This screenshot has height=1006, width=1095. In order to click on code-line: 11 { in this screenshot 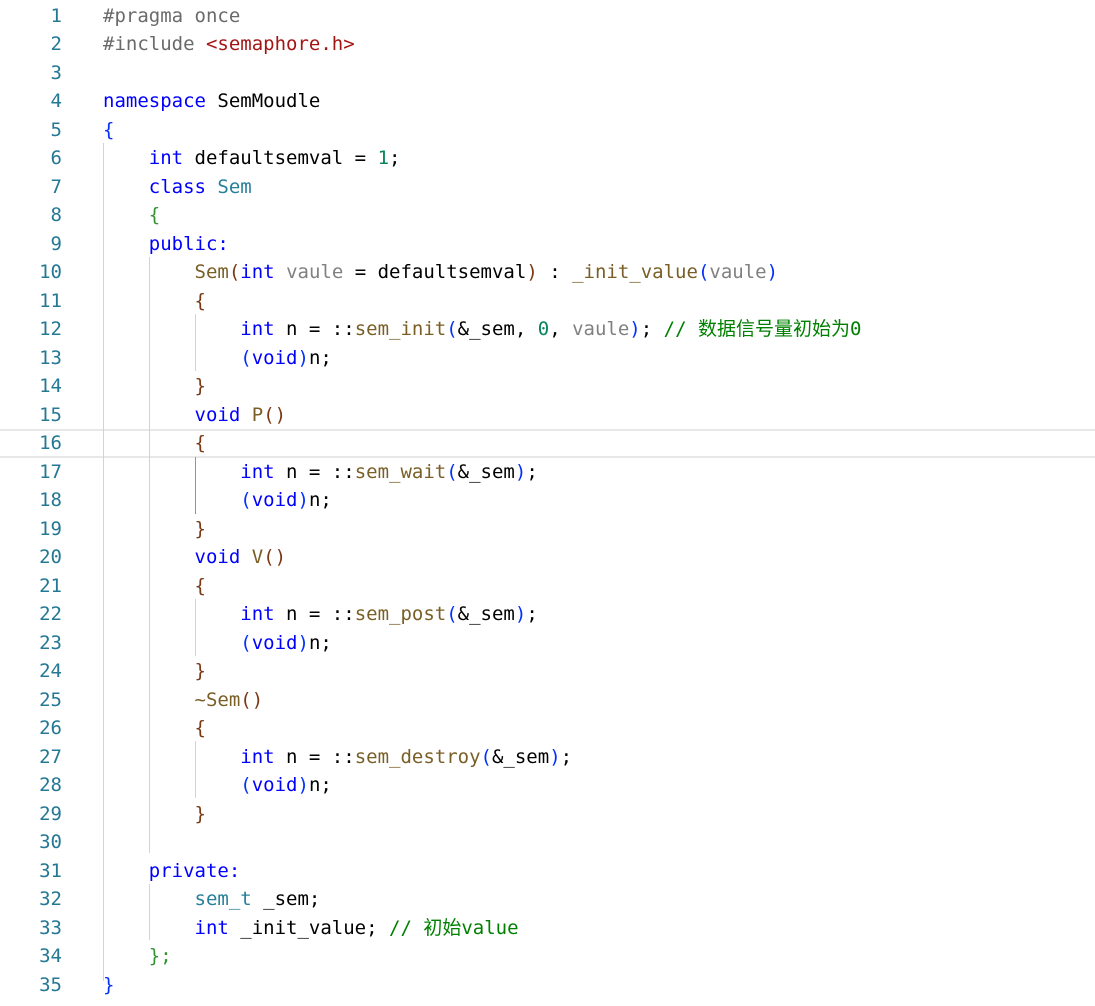, I will do `click(547, 301)`.